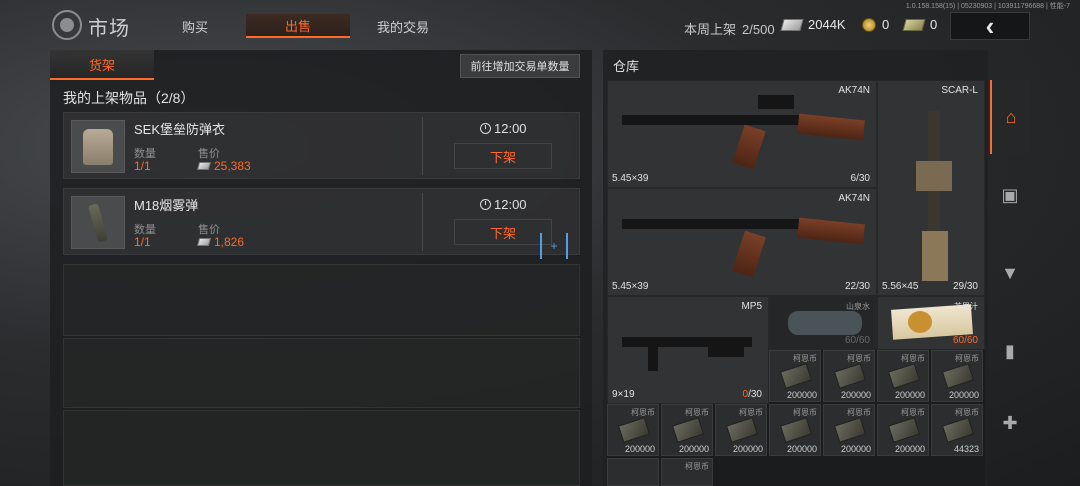 The height and width of the screenshot is (486, 1080). What do you see at coordinates (180, 129) in the screenshot?
I see `item-name: SEK堡垒防弹衣` at bounding box center [180, 129].